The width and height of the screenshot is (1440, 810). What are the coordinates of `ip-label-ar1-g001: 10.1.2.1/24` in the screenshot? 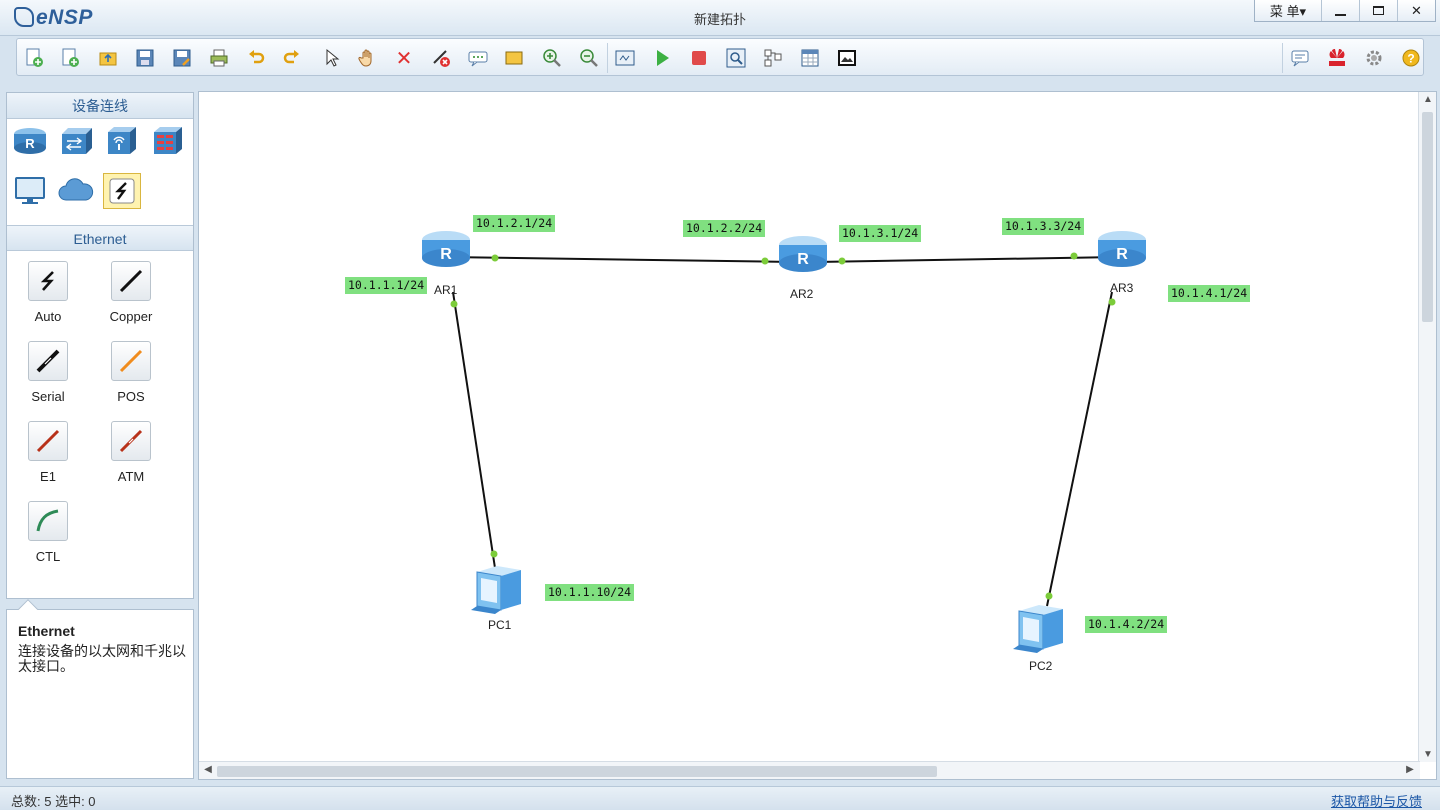 It's located at (514, 223).